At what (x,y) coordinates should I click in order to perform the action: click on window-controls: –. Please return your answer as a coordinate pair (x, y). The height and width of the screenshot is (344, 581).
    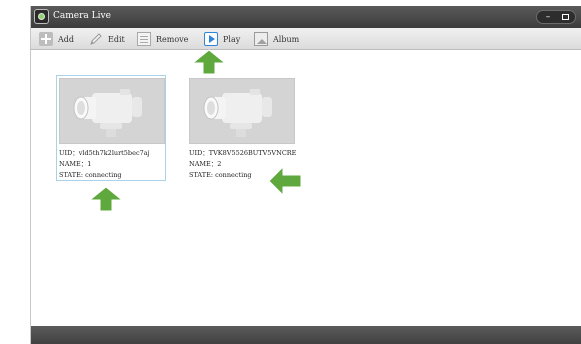
    Looking at the image, I should click on (556, 17).